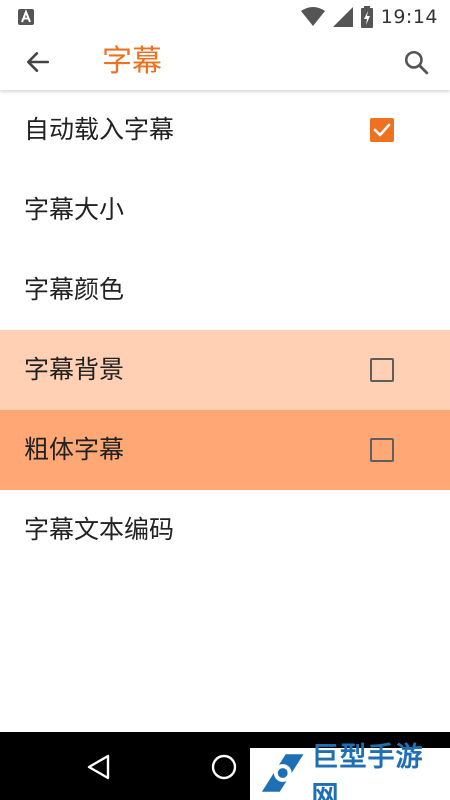  I want to click on checkmark-icon, so click(382, 130).